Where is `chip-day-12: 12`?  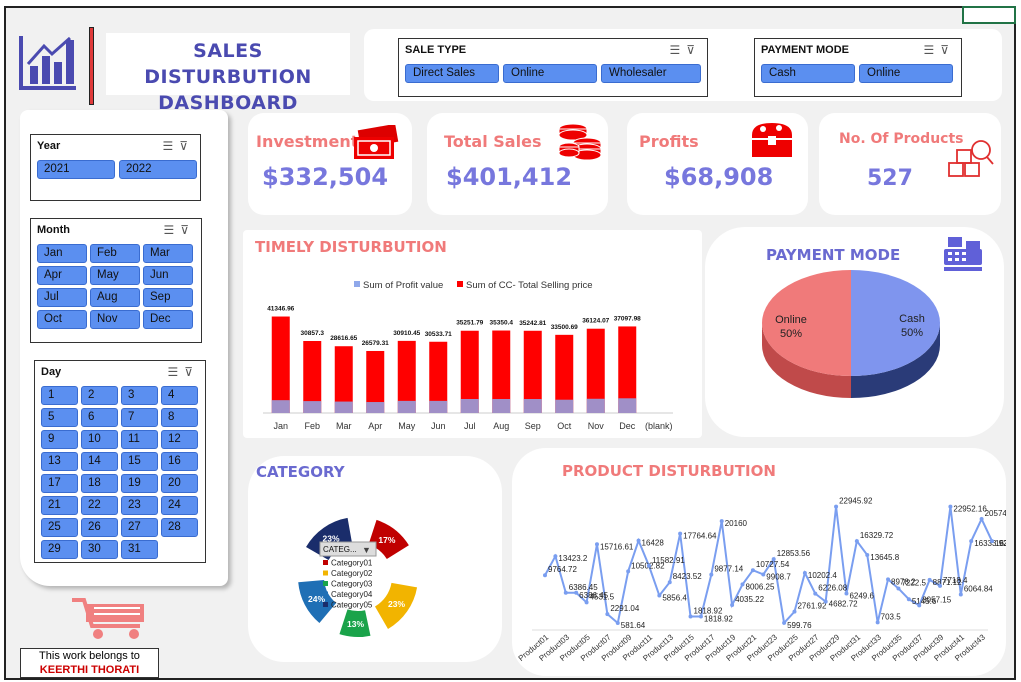
chip-day-12: 12 is located at coordinates (179, 439).